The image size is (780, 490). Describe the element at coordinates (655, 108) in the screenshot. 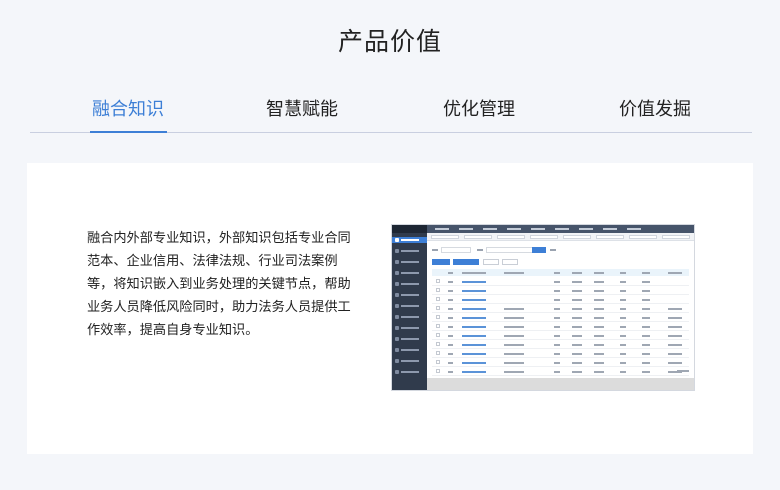

I see `tab-value-discovery: 价值发掘` at that location.